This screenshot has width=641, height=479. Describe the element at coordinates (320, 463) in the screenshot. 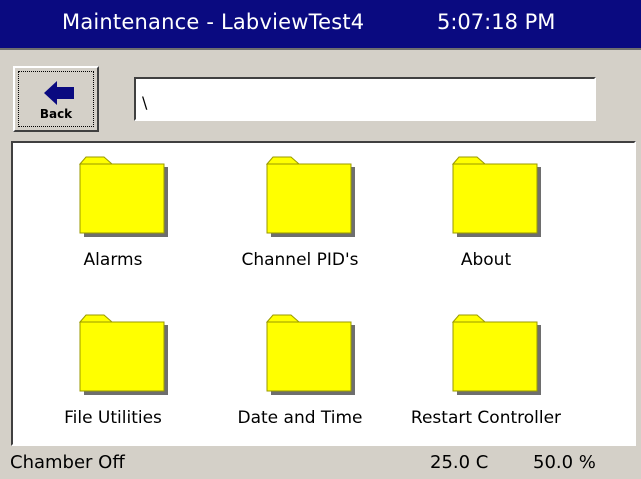

I see `status-bar: Chamber Off 25.0 C 50.0 %` at that location.